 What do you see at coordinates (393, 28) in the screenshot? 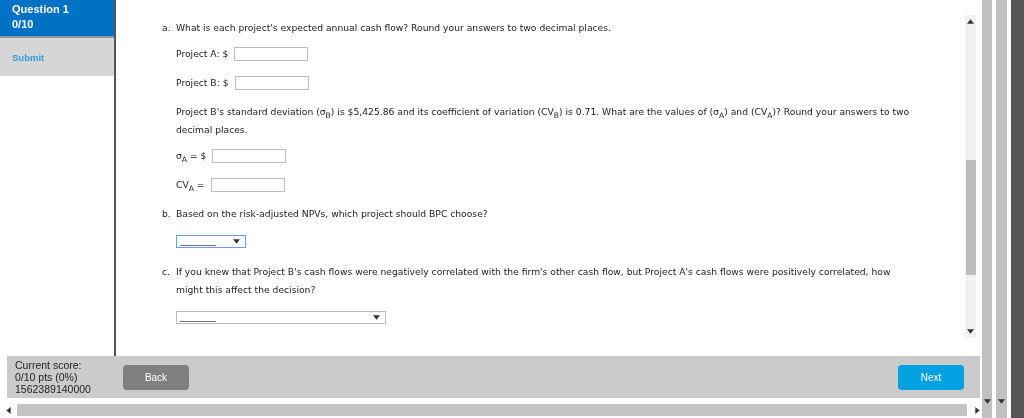
I see `question-text: What is each project's expected annual cash flow? Round your answers to two decimal places.` at bounding box center [393, 28].